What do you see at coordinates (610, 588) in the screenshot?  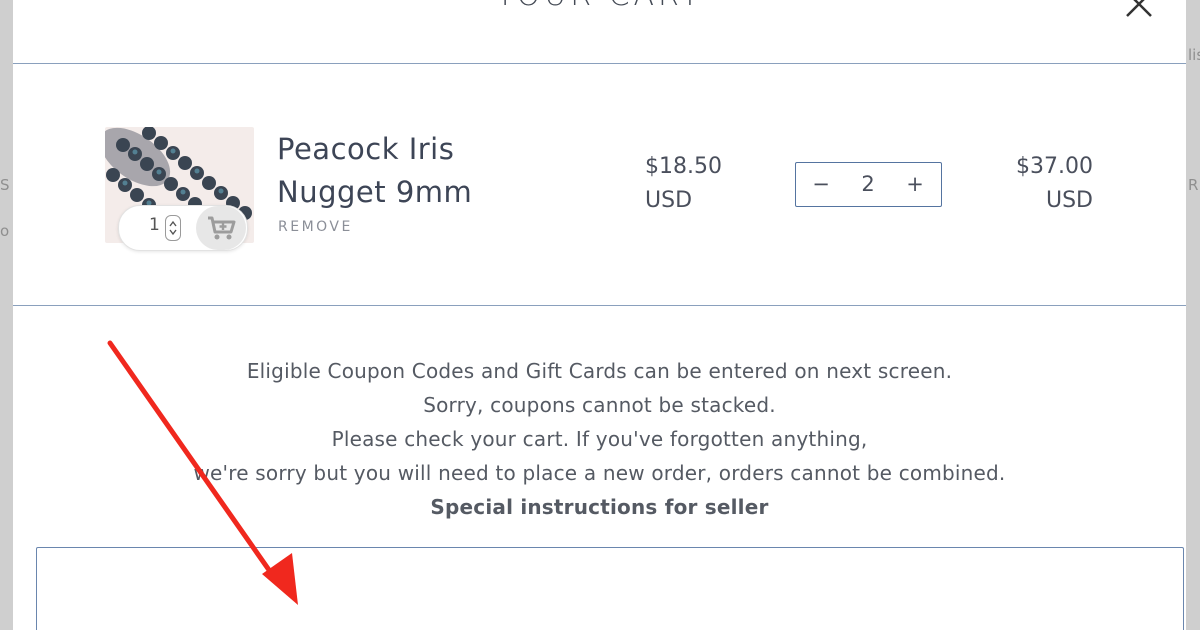 I see `special-instructions-textarea` at bounding box center [610, 588].